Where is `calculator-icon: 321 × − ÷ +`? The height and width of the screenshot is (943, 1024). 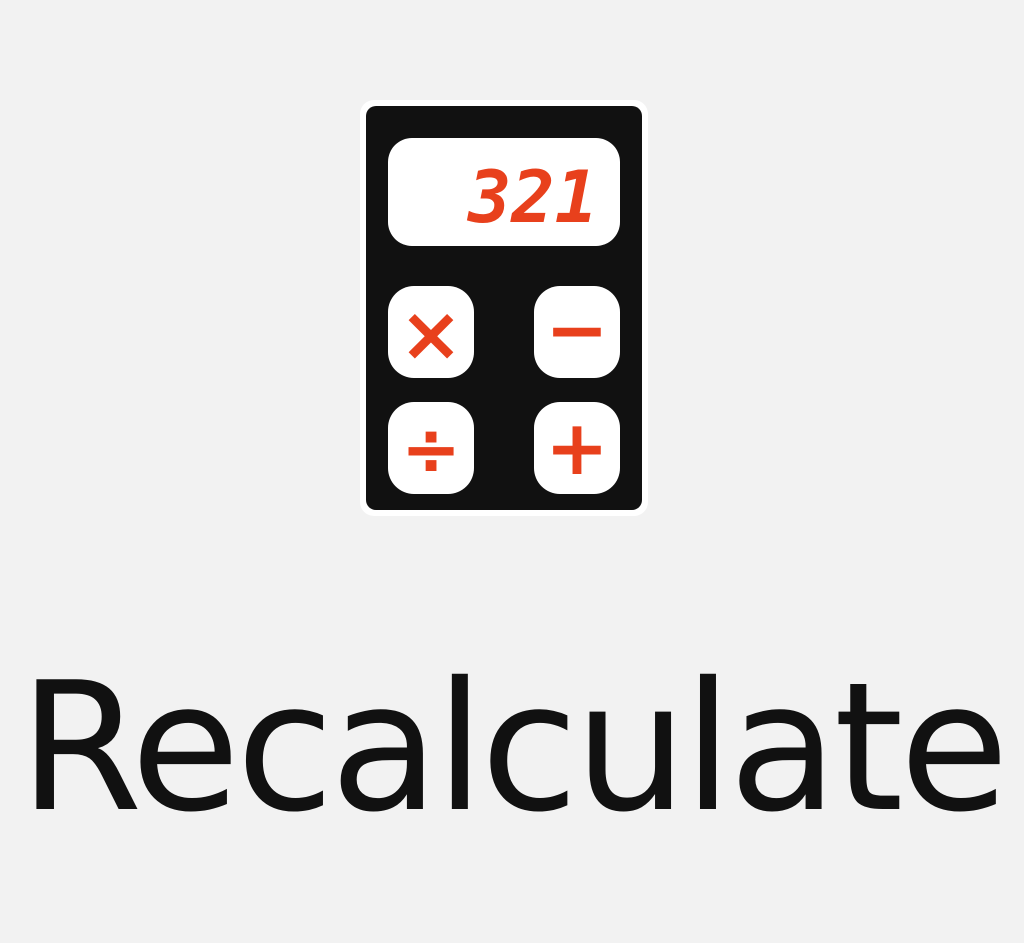
calculator-icon: 321 × − ÷ + is located at coordinates (504, 308).